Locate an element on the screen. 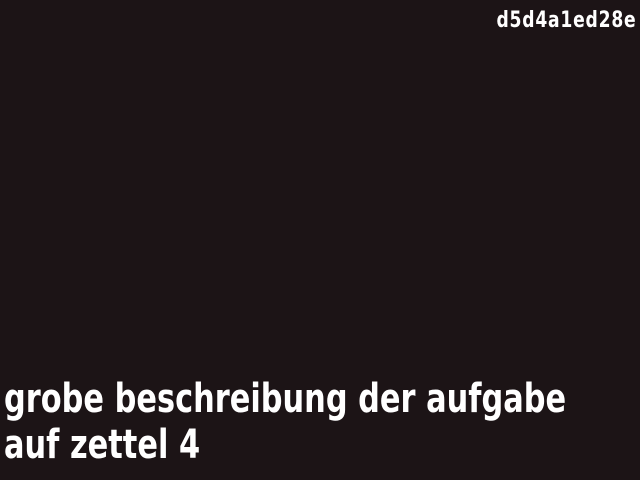 The height and width of the screenshot is (480, 640). frame-id-label: d5d4a1ed28e is located at coordinates (566, 20).